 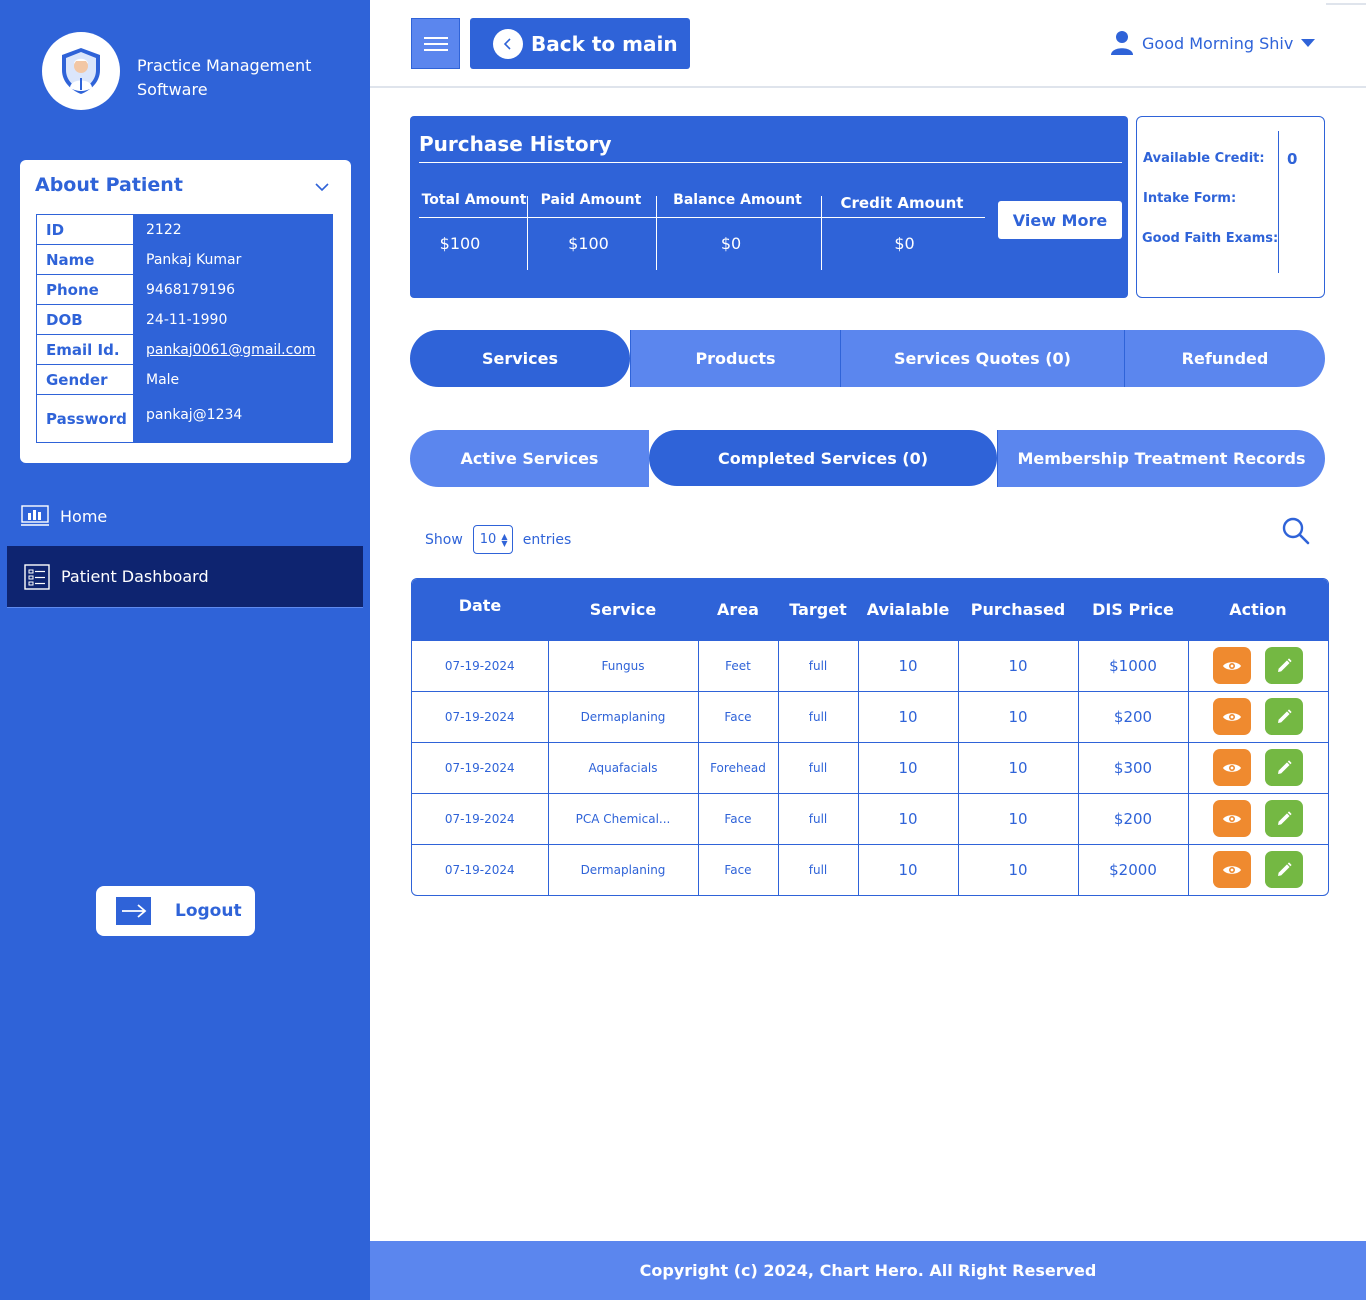 What do you see at coordinates (1133, 609) in the screenshot?
I see `column-header-dis-price: DIS Price` at bounding box center [1133, 609].